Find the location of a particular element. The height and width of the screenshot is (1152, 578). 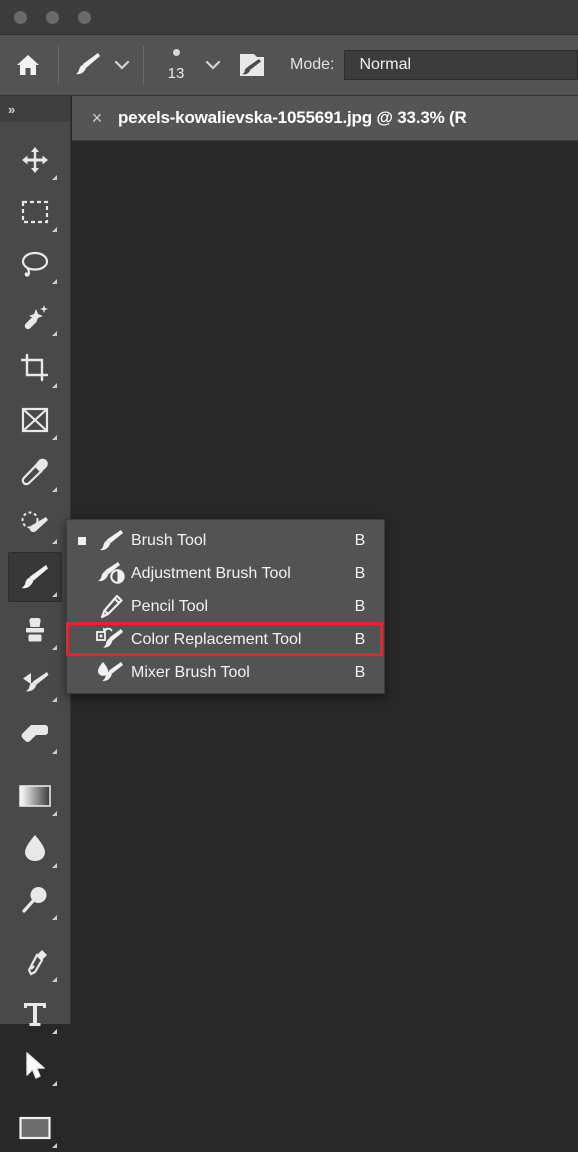

tool-pen is located at coordinates (35, 962).